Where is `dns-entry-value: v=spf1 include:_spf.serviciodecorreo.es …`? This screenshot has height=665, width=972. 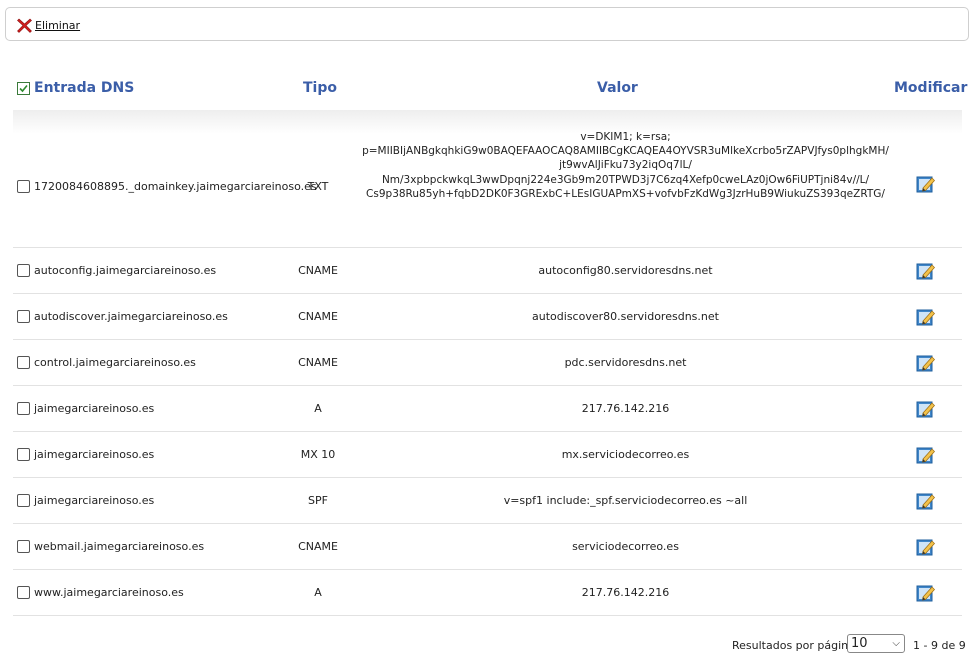
dns-entry-value: v=spf1 include:_spf.serviciodecorreo.es … is located at coordinates (625, 500).